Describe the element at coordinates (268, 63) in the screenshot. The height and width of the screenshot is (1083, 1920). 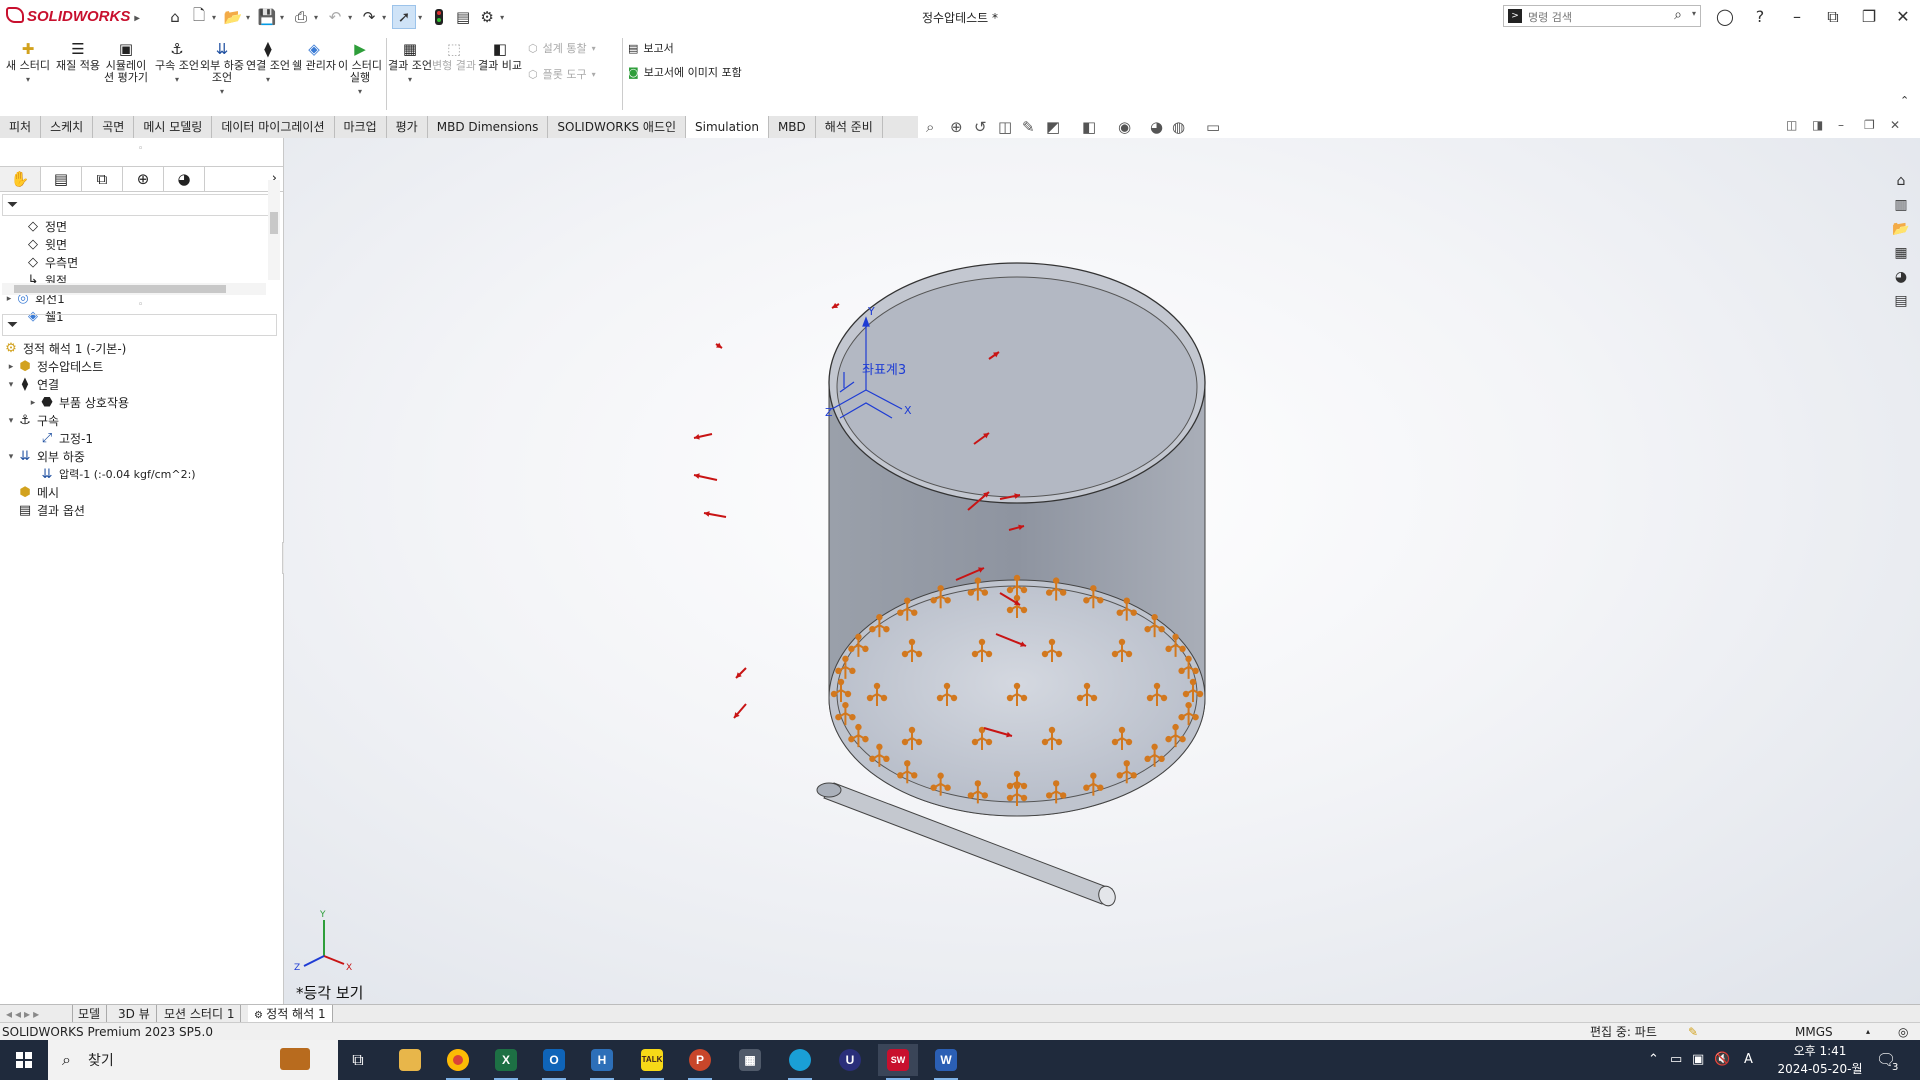
I see `connections-advisor-button: ⧫ 연결 조언 ▾` at that location.